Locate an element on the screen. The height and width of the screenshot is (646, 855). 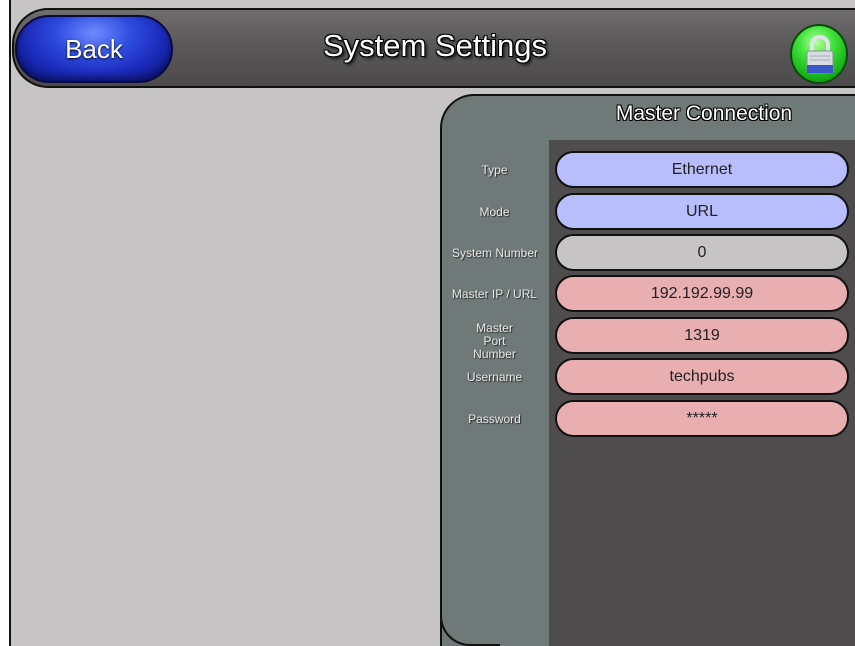
master-ip-url-field: 192.192.99.99 is located at coordinates (702, 293).